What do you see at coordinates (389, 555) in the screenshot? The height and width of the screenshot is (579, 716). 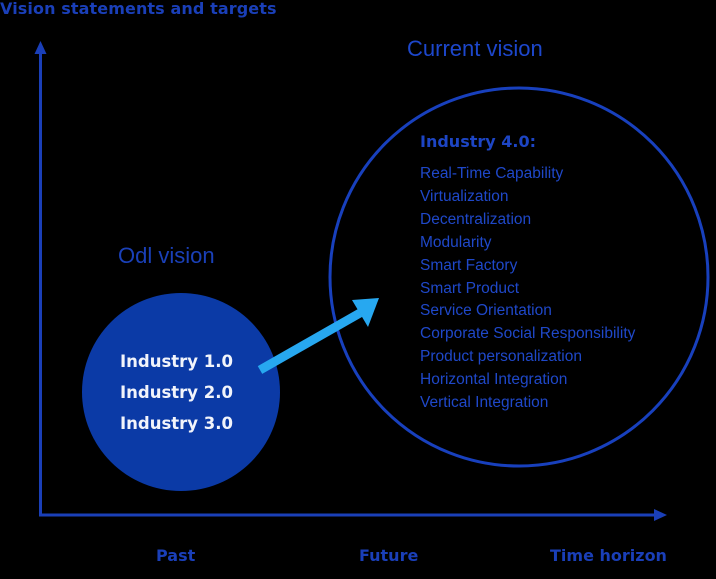 I see `x-label-future: Future` at bounding box center [389, 555].